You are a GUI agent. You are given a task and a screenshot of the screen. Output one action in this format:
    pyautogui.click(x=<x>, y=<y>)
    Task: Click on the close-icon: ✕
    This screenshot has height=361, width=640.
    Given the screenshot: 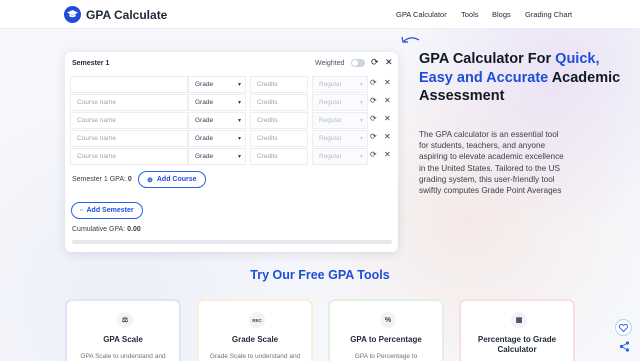 What is the action you would take?
    pyautogui.click(x=389, y=62)
    